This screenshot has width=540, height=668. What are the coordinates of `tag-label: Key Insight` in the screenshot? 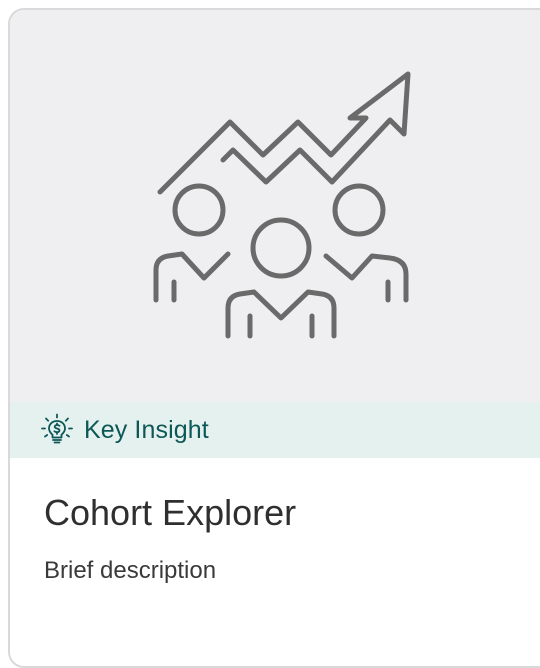 It's located at (146, 429).